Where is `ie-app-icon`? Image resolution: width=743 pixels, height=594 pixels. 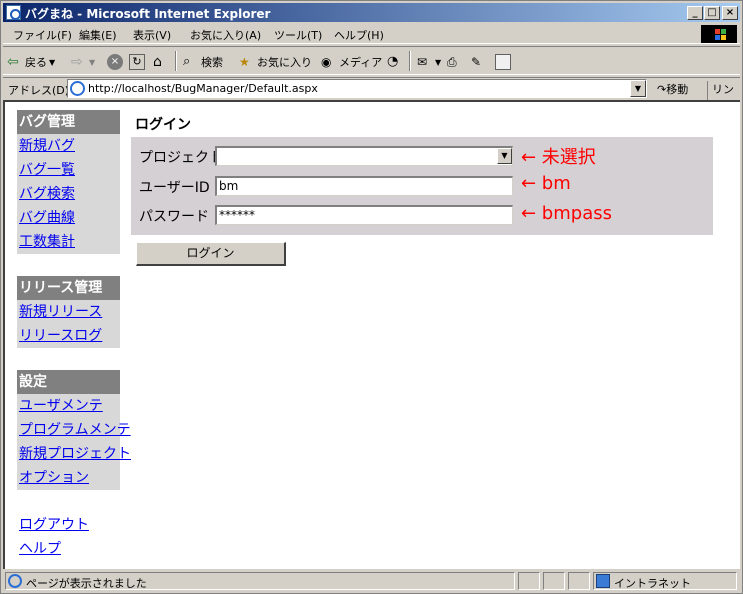
ie-app-icon is located at coordinates (13, 12).